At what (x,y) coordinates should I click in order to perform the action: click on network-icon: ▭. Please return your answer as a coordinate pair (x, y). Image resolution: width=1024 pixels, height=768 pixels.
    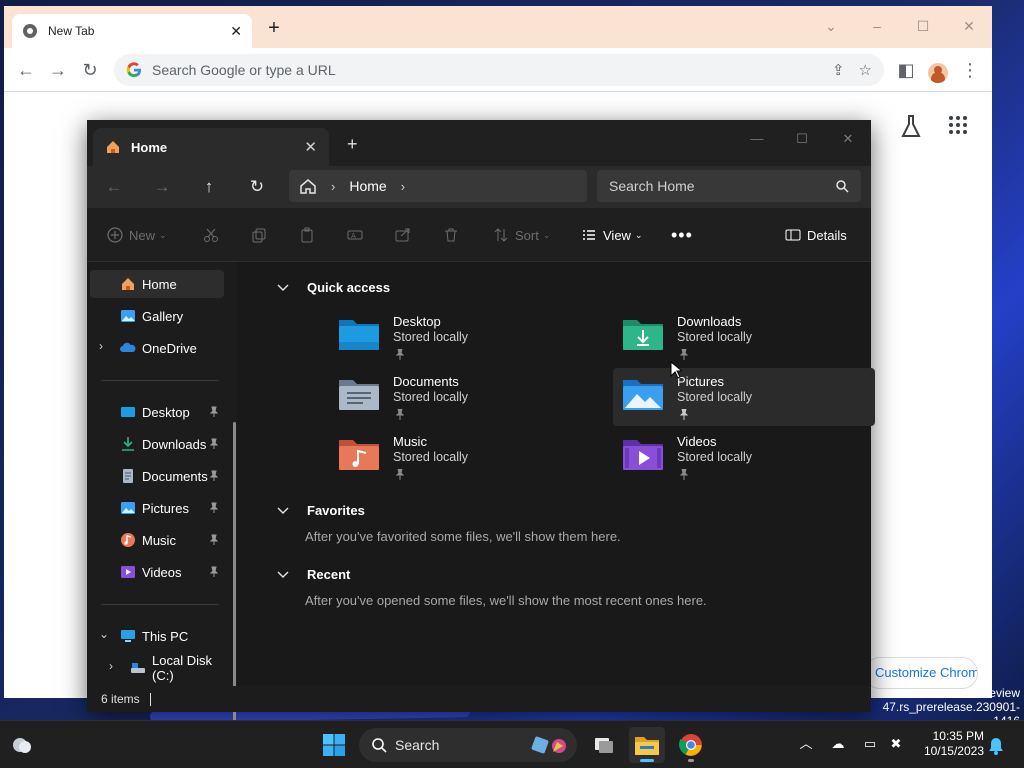
    Looking at the image, I should click on (870, 744).